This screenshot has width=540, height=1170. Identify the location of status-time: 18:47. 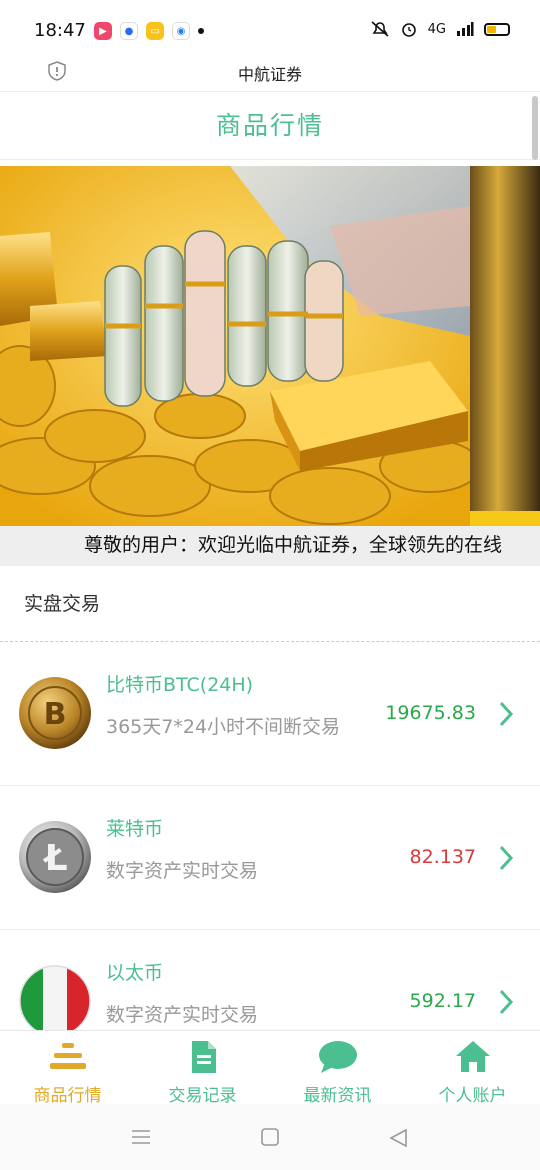
(60, 30).